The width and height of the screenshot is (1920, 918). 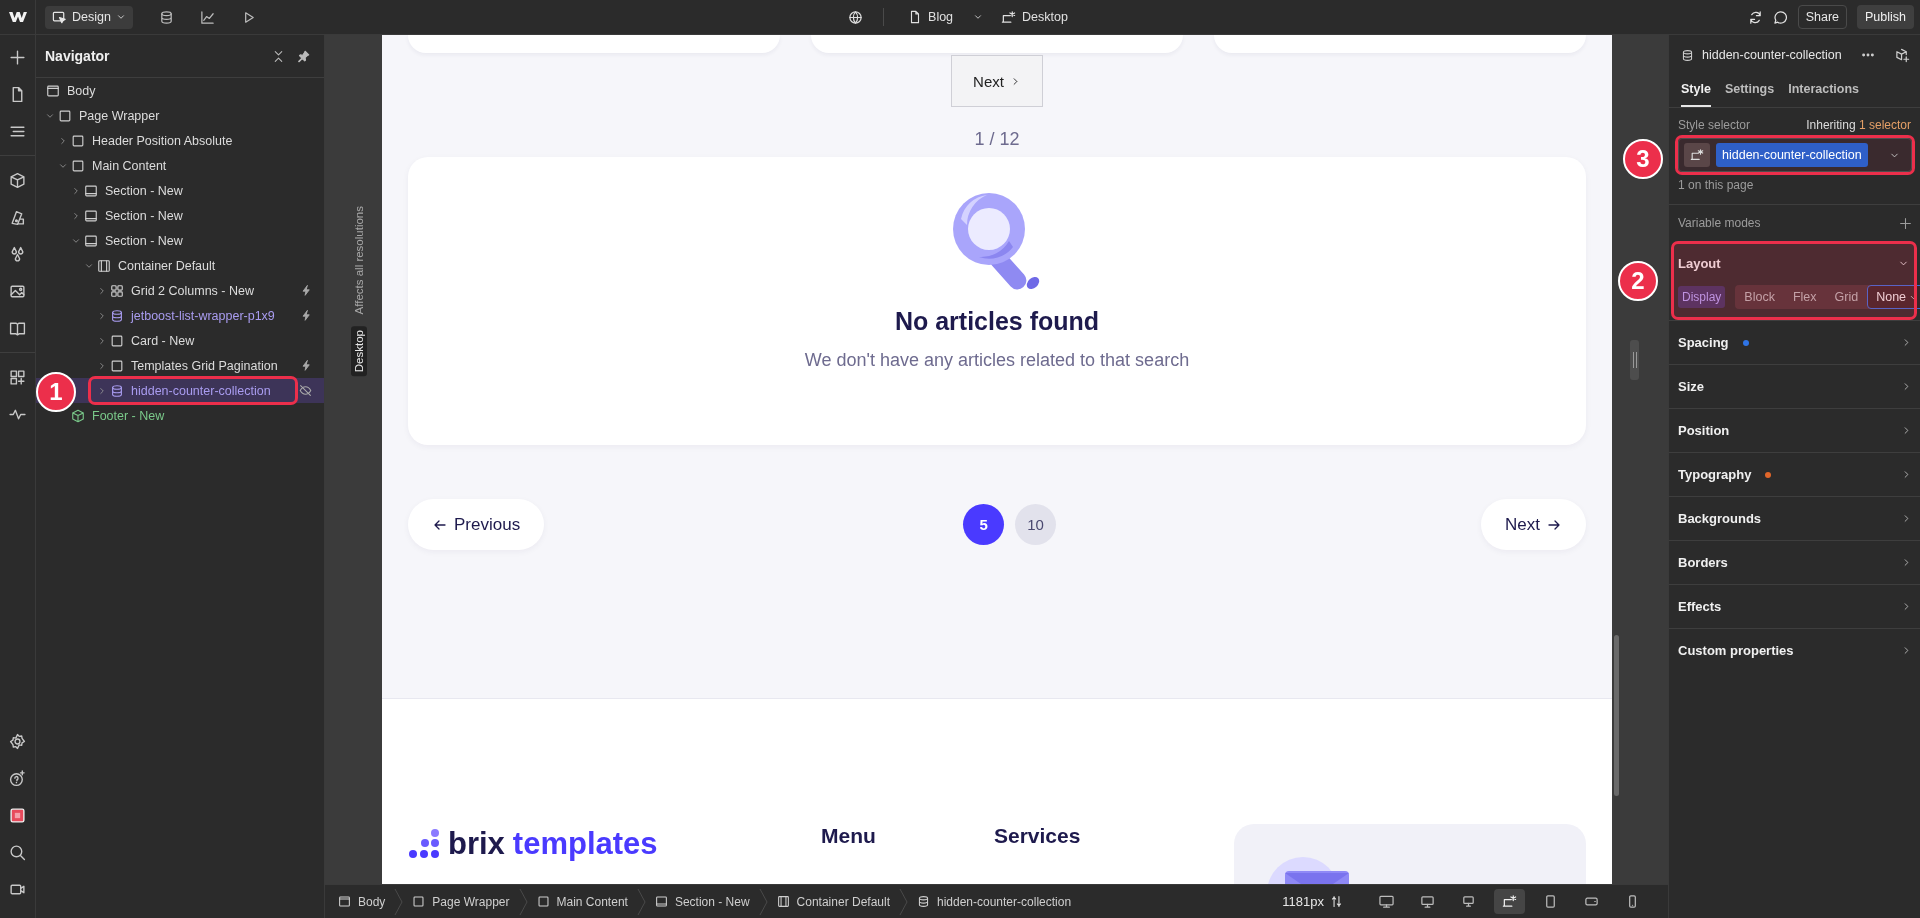 I want to click on panel-tab: Style, so click(x=1696, y=91).